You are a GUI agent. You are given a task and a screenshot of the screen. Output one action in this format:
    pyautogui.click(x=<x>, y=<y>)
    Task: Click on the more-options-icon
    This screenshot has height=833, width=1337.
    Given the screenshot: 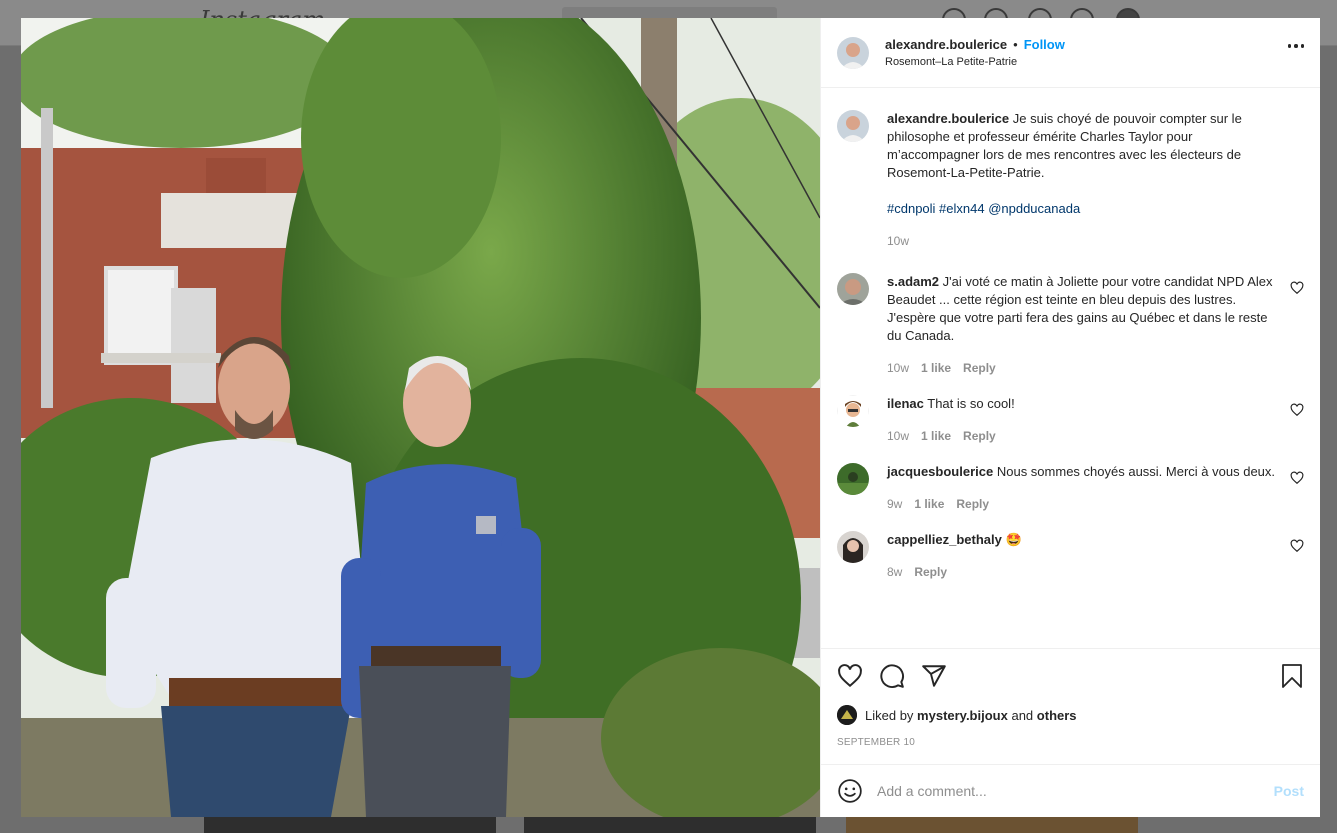 What is the action you would take?
    pyautogui.click(x=1295, y=46)
    